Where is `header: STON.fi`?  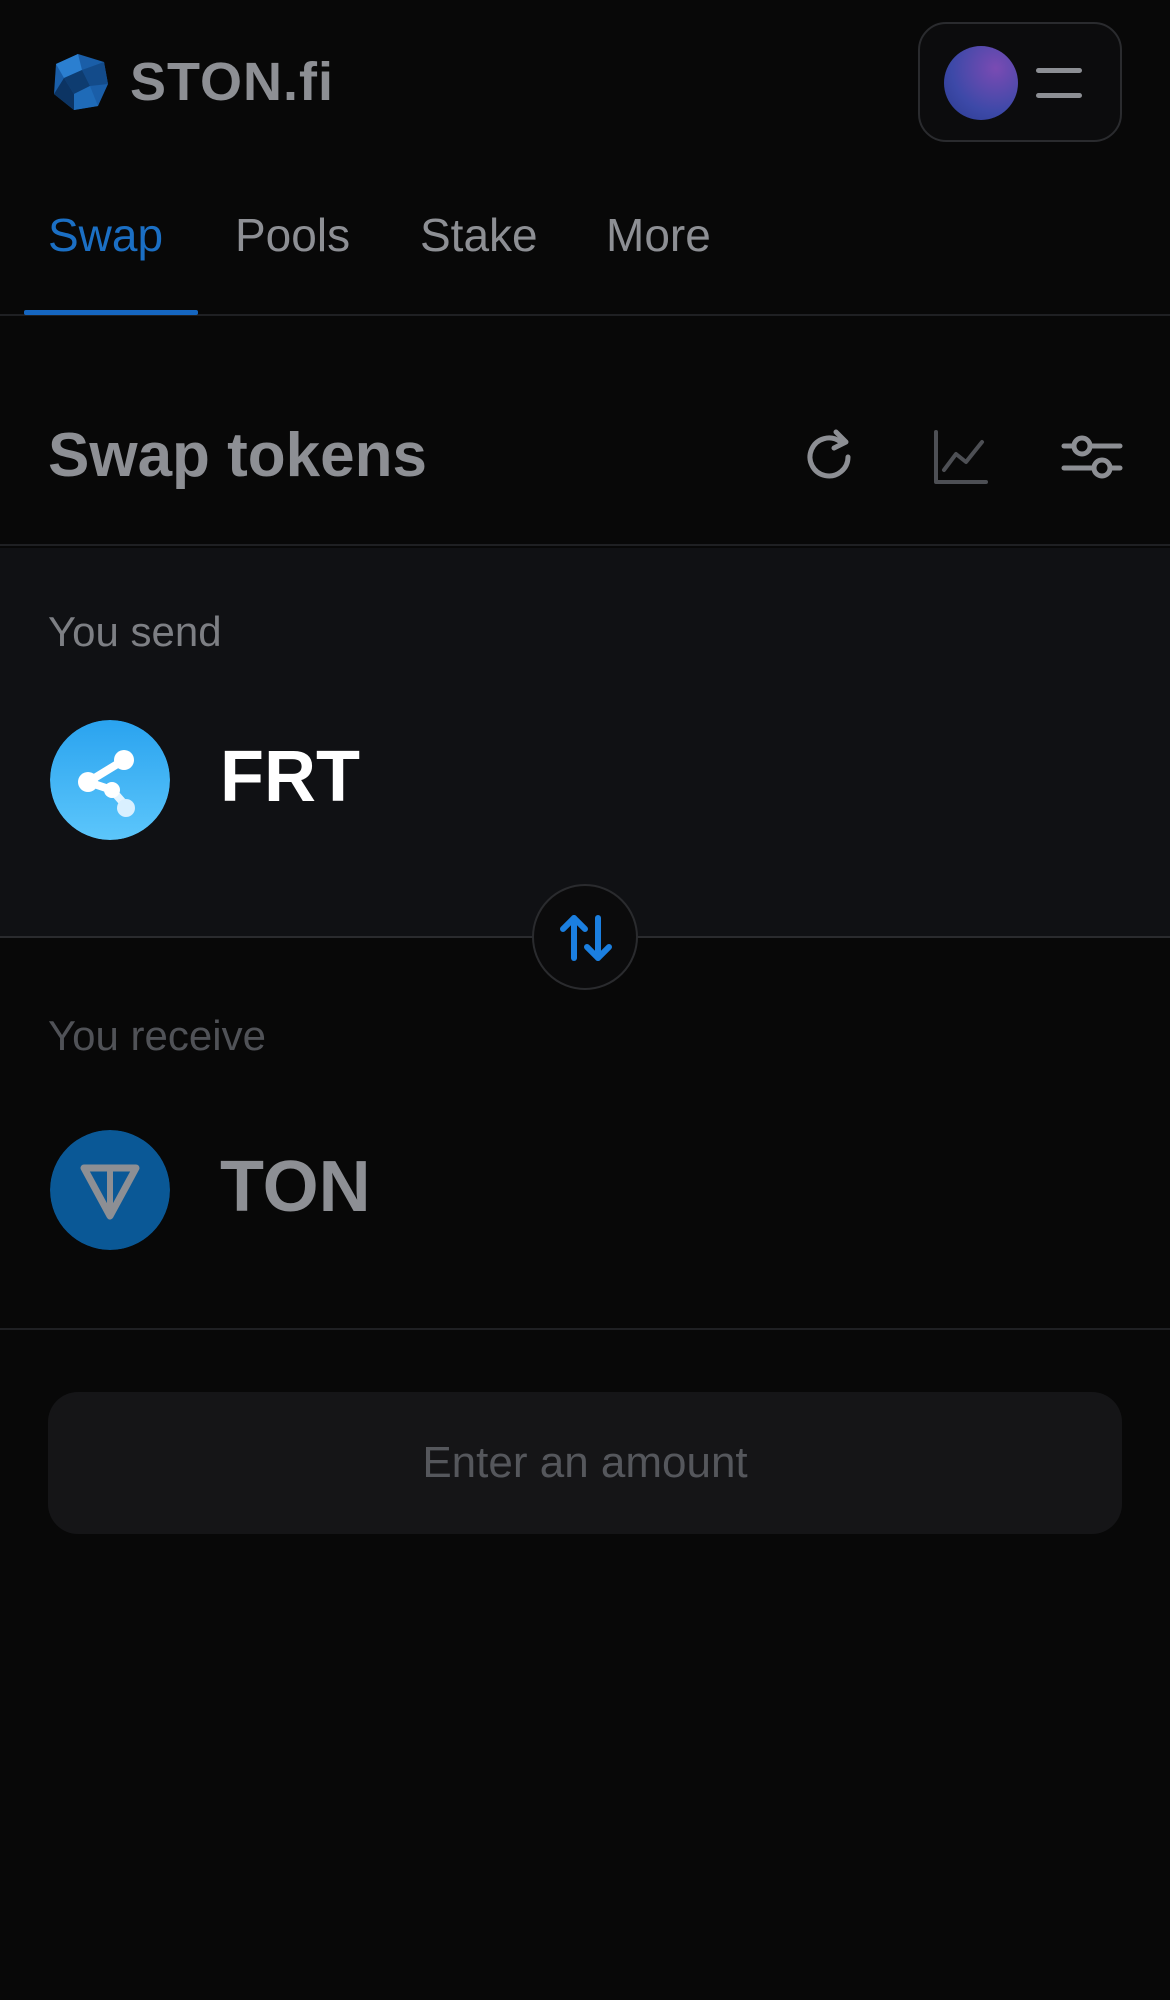 header: STON.fi is located at coordinates (585, 85).